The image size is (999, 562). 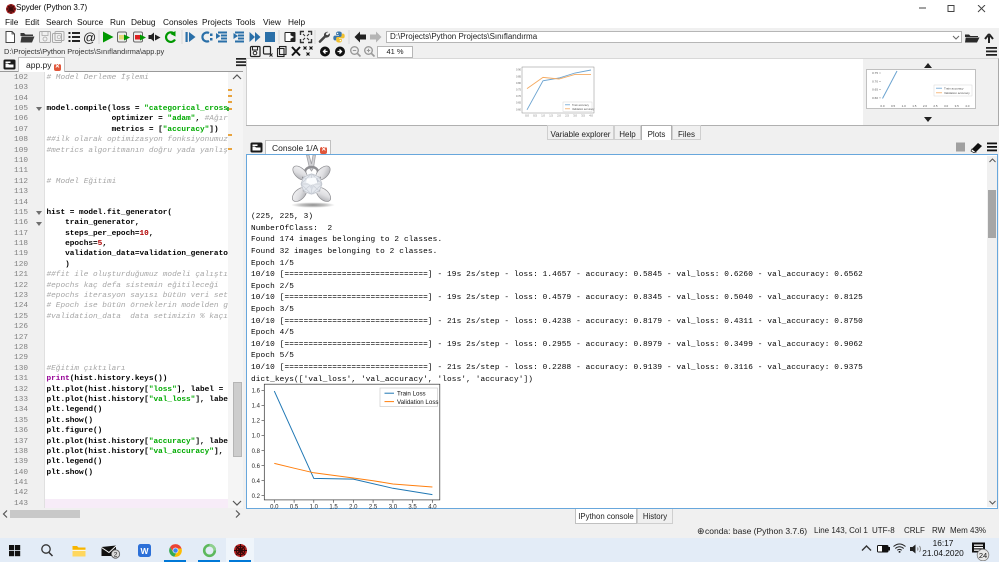 What do you see at coordinates (116, 555) in the screenshot?
I see `svg-text: 2` at bounding box center [116, 555].